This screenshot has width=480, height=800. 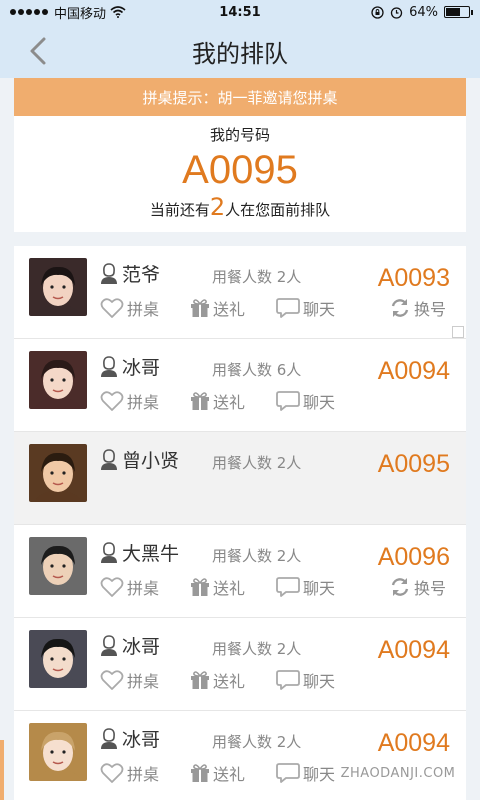 What do you see at coordinates (278, 210) in the screenshot?
I see `ahead-suffix: 人在您面前排队` at bounding box center [278, 210].